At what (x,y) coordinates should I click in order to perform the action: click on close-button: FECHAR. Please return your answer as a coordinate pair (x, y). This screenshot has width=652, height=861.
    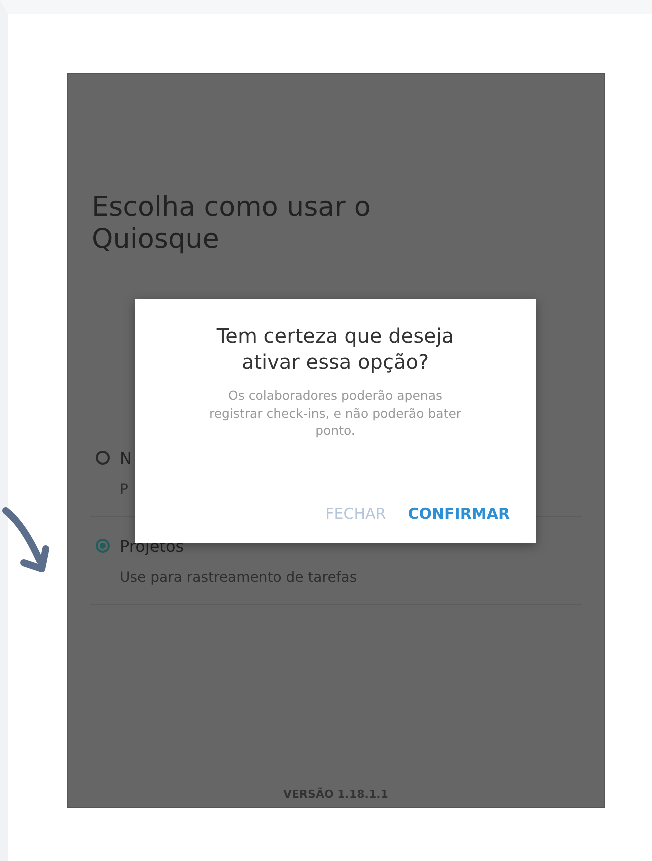
    Looking at the image, I should click on (356, 514).